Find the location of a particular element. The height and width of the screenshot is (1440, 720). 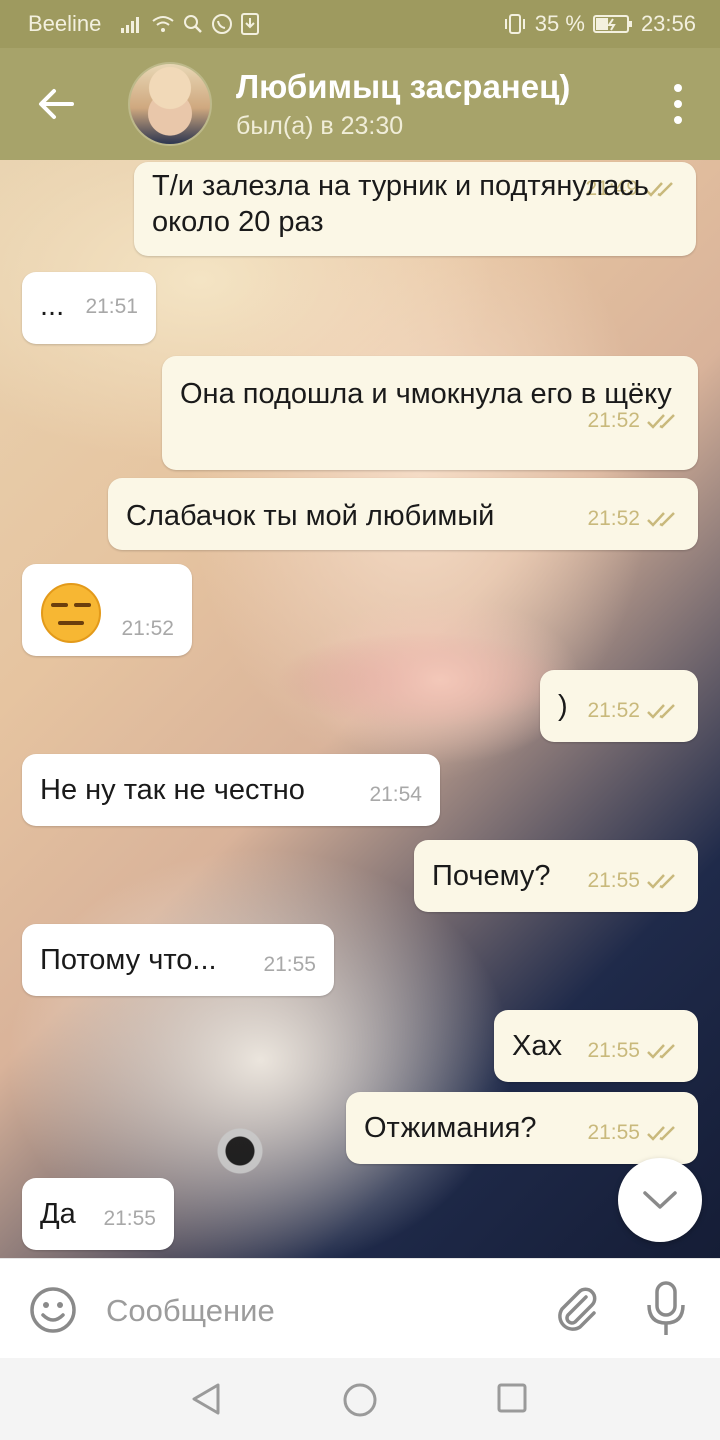

message-input-bar is located at coordinates (360, 1308).